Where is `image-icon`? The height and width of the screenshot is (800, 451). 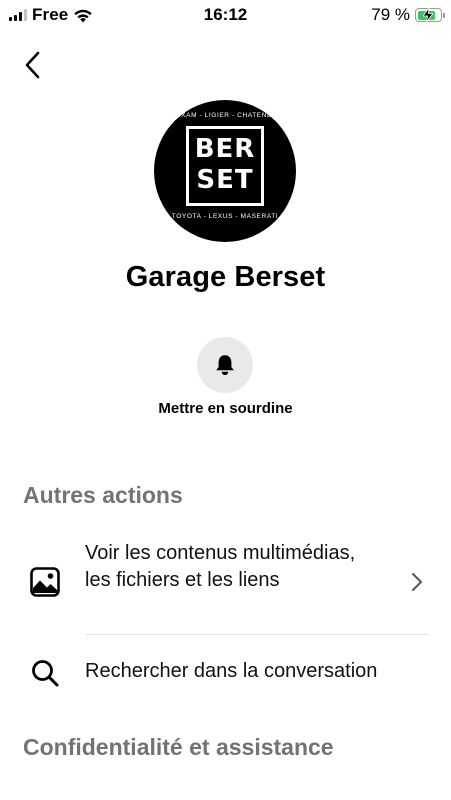 image-icon is located at coordinates (45, 584).